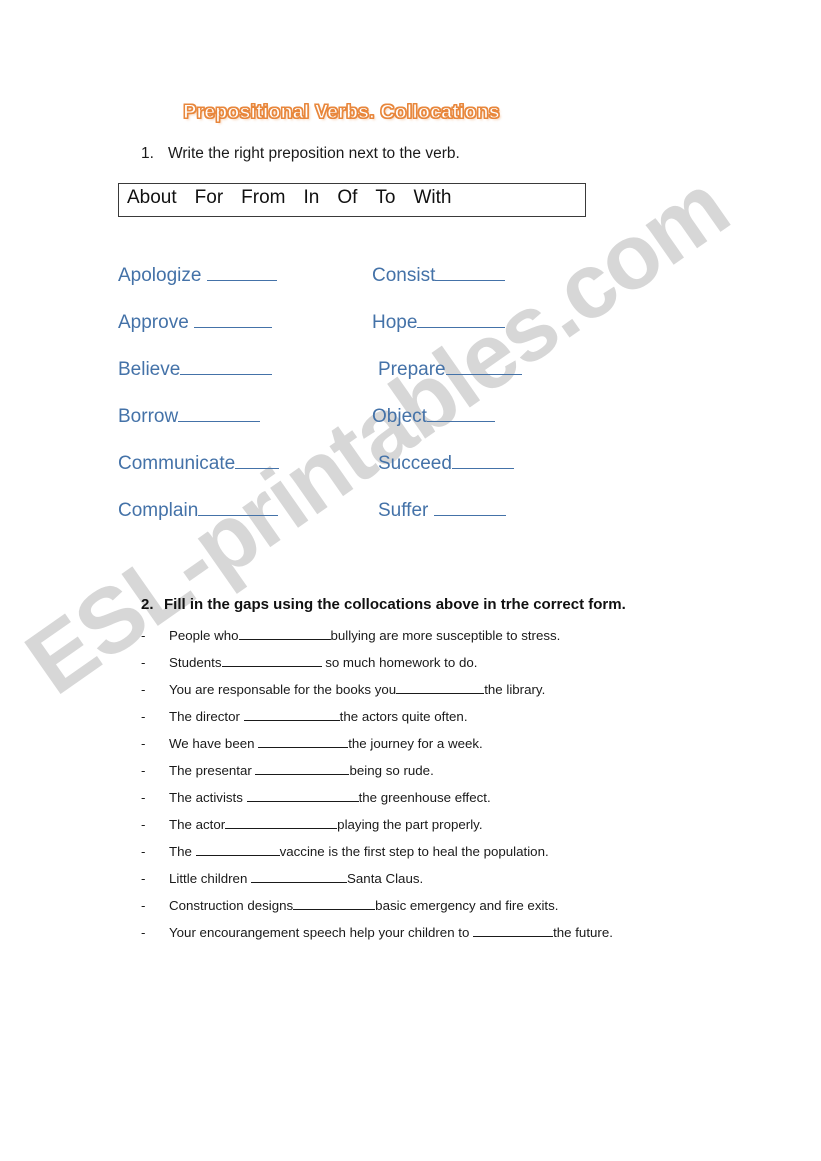 The image size is (821, 1161). Describe the element at coordinates (502, 382) in the screenshot. I see `verb-row: Prepare` at that location.